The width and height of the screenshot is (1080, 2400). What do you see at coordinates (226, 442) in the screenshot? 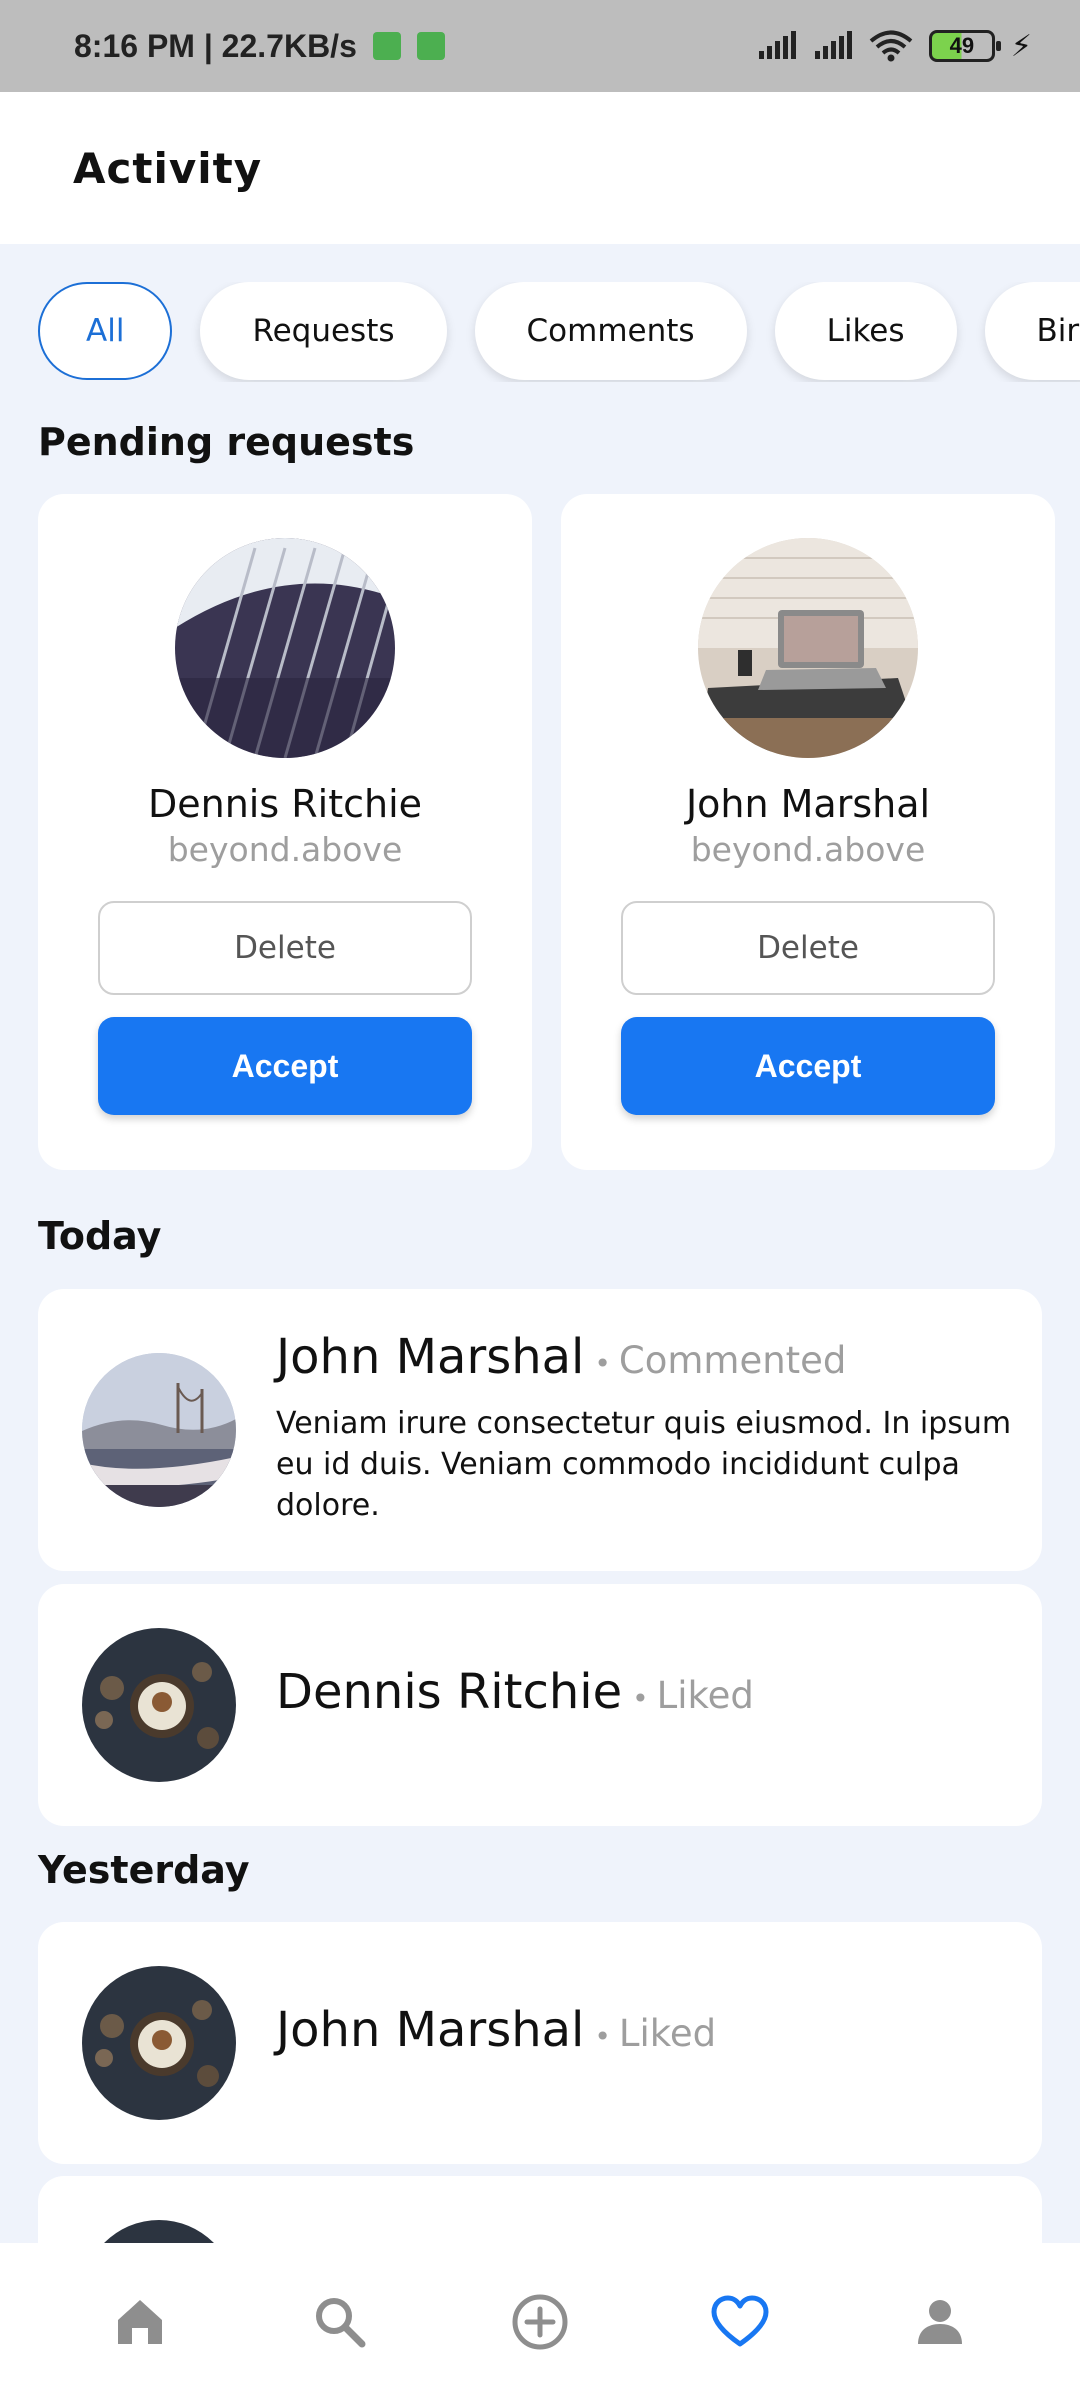
I see `section-title-pending: Pending requests` at bounding box center [226, 442].